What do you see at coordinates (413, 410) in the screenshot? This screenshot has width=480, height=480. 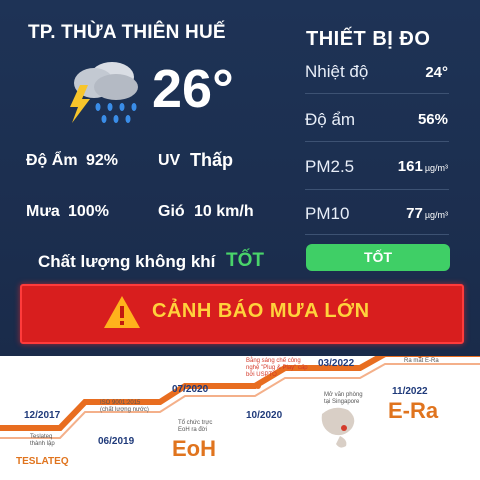 I see `era-logo: E-Ra` at bounding box center [413, 410].